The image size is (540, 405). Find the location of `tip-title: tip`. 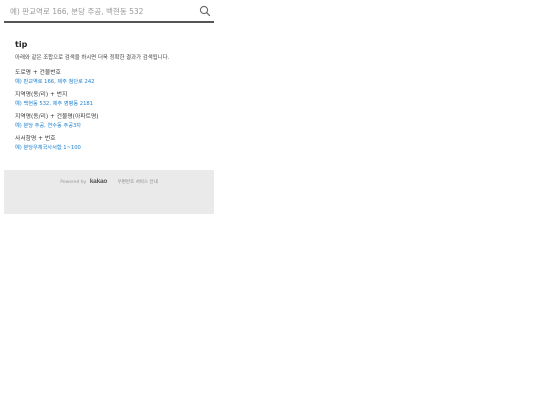

tip-title: tip is located at coordinates (21, 44).